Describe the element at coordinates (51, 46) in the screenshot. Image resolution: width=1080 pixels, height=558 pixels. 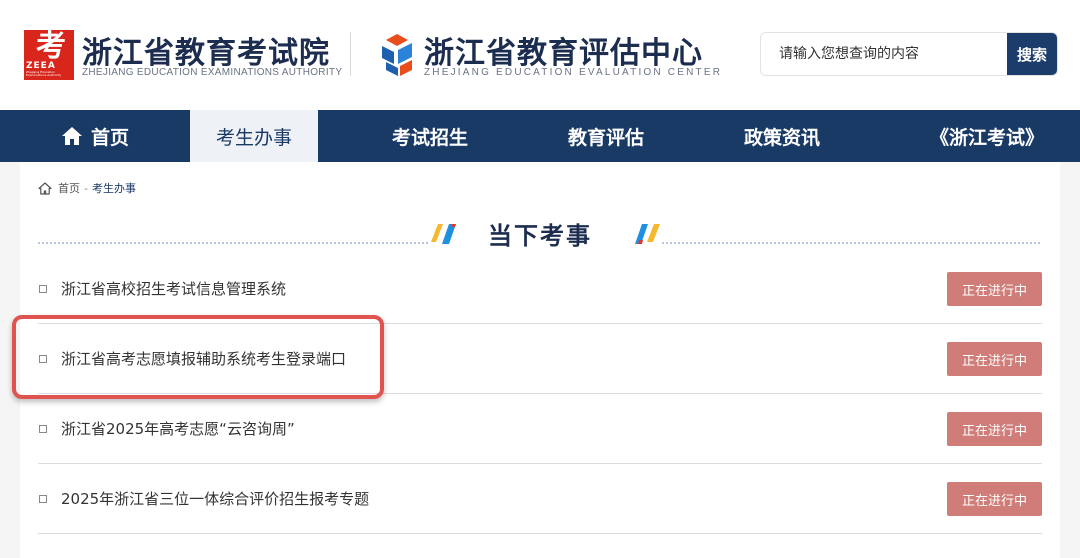
I see `zeea-logo-glyph: 考` at that location.